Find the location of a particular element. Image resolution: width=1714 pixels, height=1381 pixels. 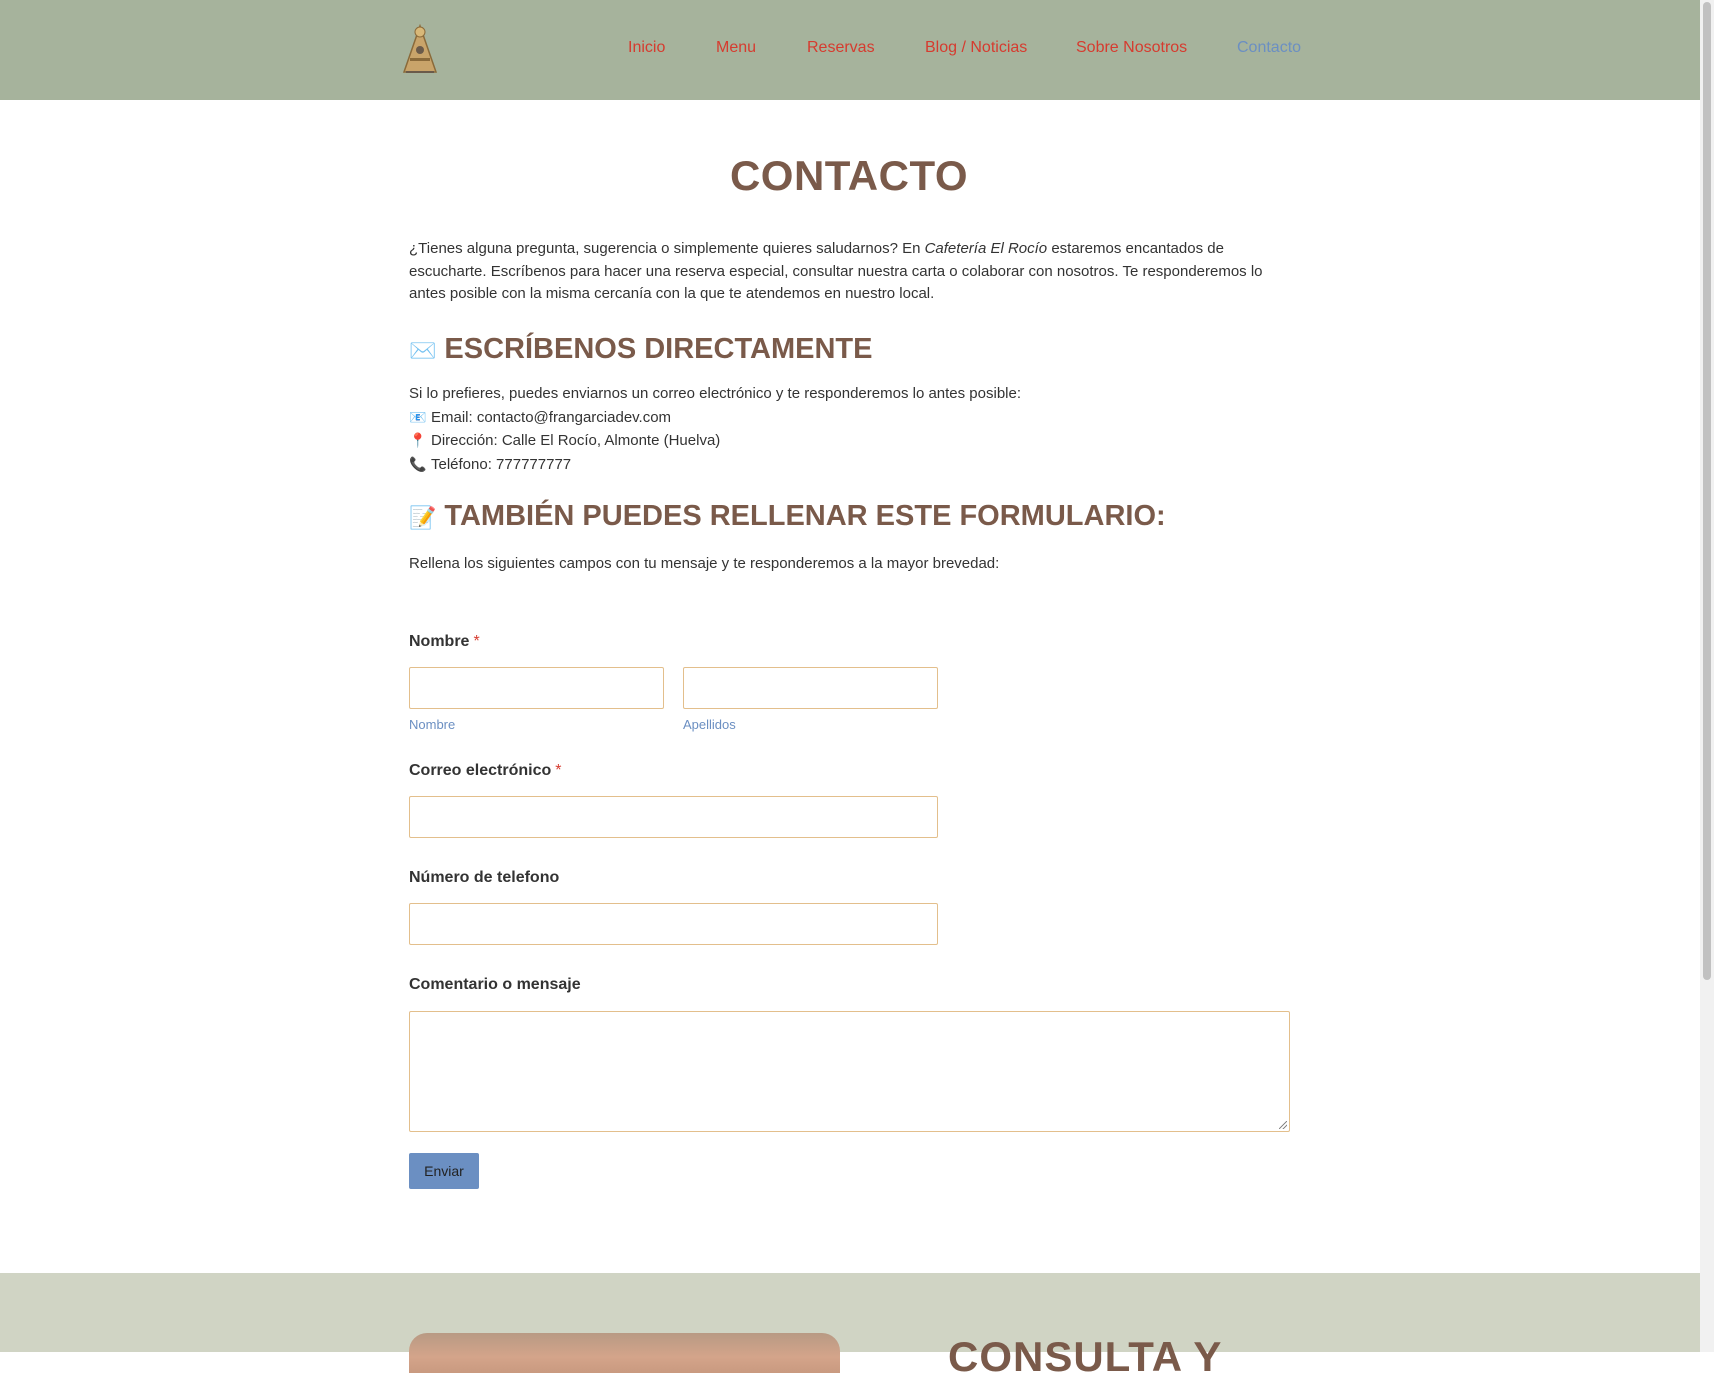

form-heading-text: TAMBIÉN PUEDES RELLENAR ESTE FORMULARIO: is located at coordinates (805, 516).